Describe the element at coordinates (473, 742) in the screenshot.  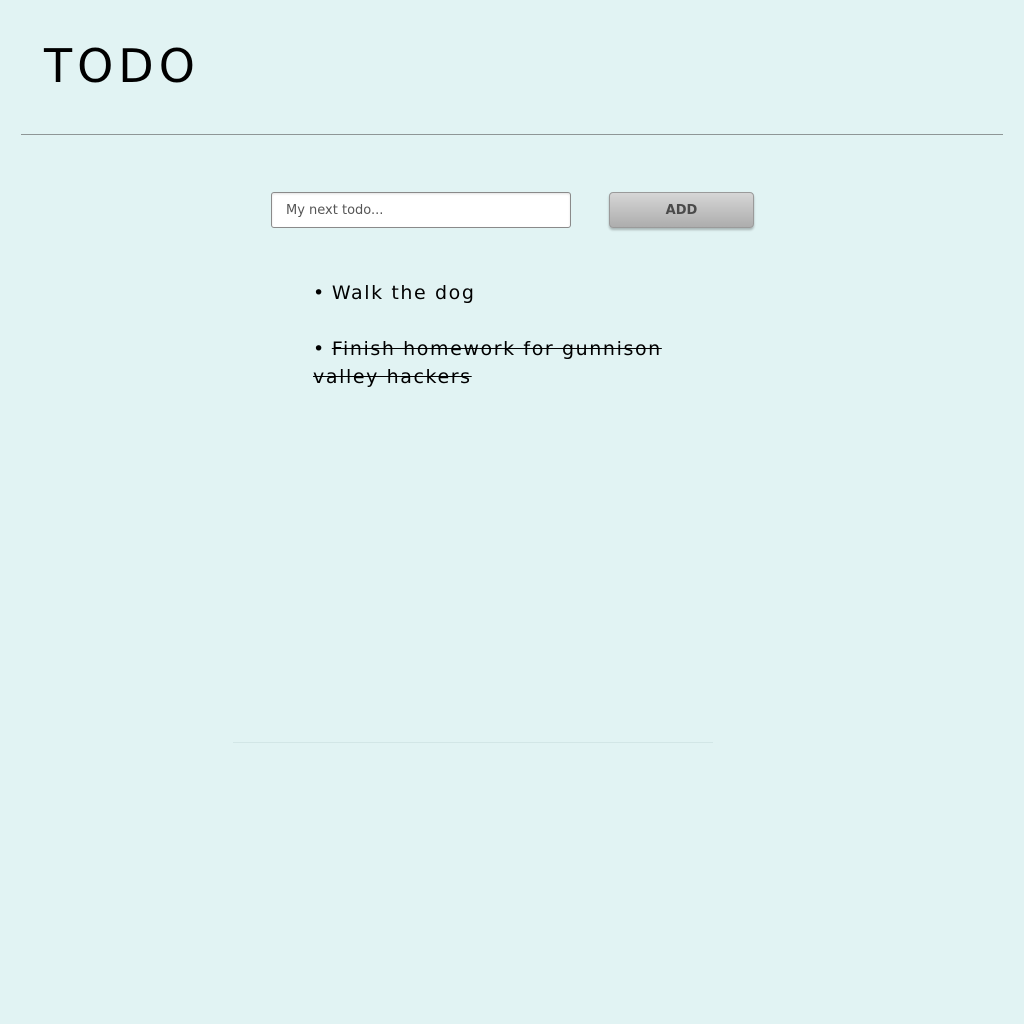
I see `footer-divider` at that location.